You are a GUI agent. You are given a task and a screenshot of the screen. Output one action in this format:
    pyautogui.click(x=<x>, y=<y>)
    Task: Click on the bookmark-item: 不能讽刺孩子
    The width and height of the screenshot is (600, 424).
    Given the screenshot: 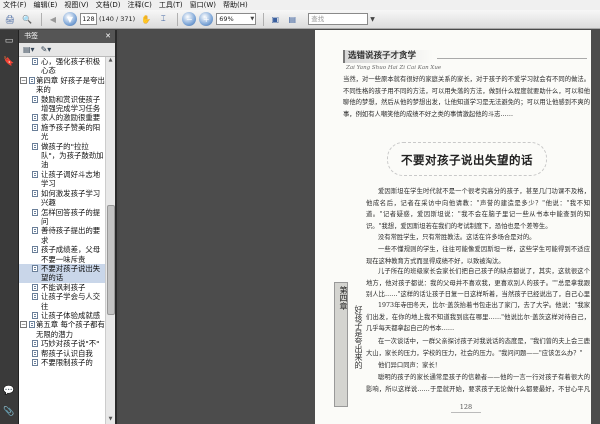 What is the action you would take?
    pyautogui.click(x=62, y=287)
    